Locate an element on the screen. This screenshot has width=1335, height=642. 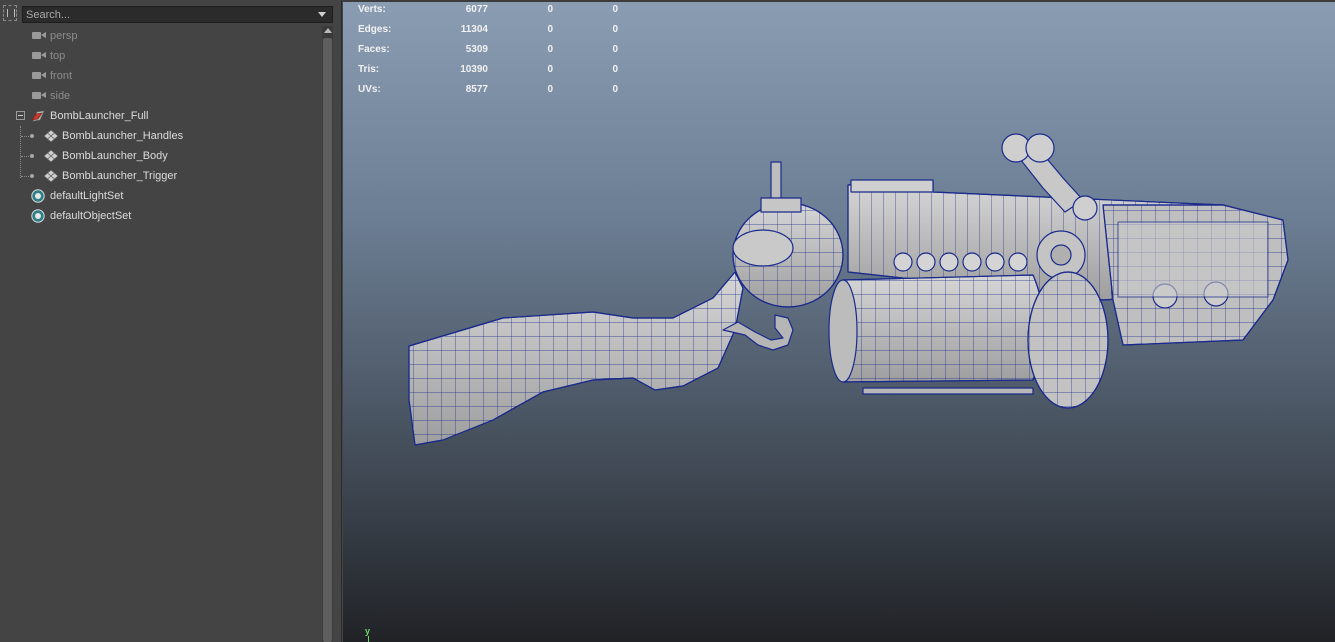
outliner-item-bomblauncher-handles: BombLauncher_Handles is located at coordinates (161, 136).